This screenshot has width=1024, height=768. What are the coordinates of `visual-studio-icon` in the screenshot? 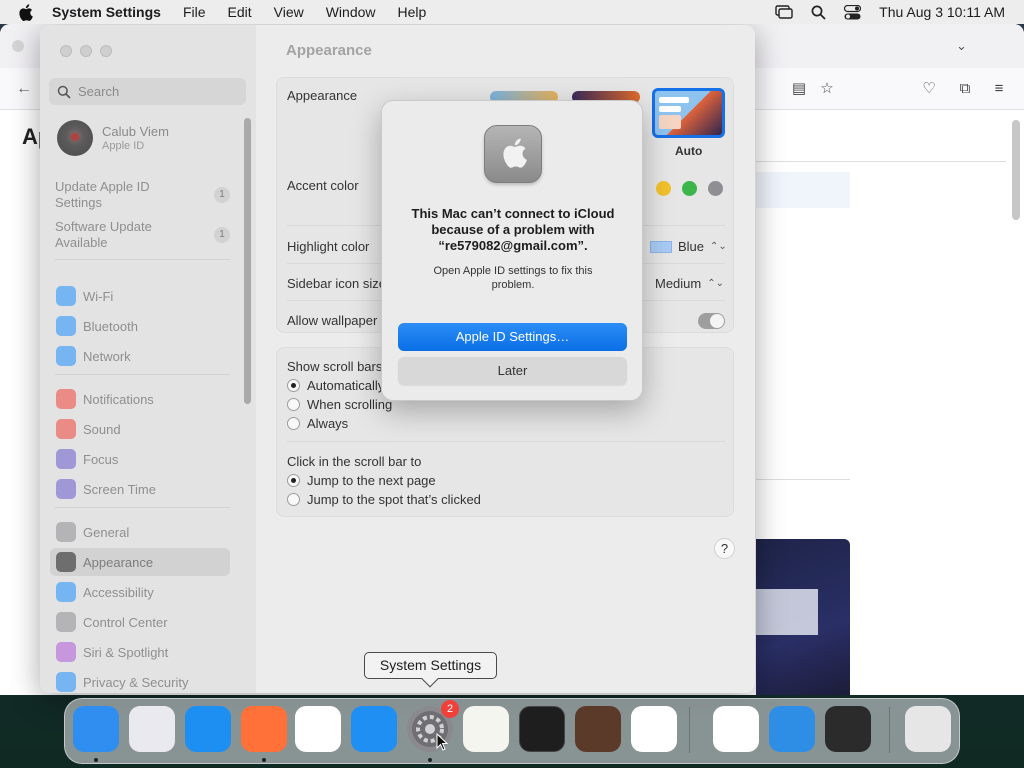 It's located at (736, 729).